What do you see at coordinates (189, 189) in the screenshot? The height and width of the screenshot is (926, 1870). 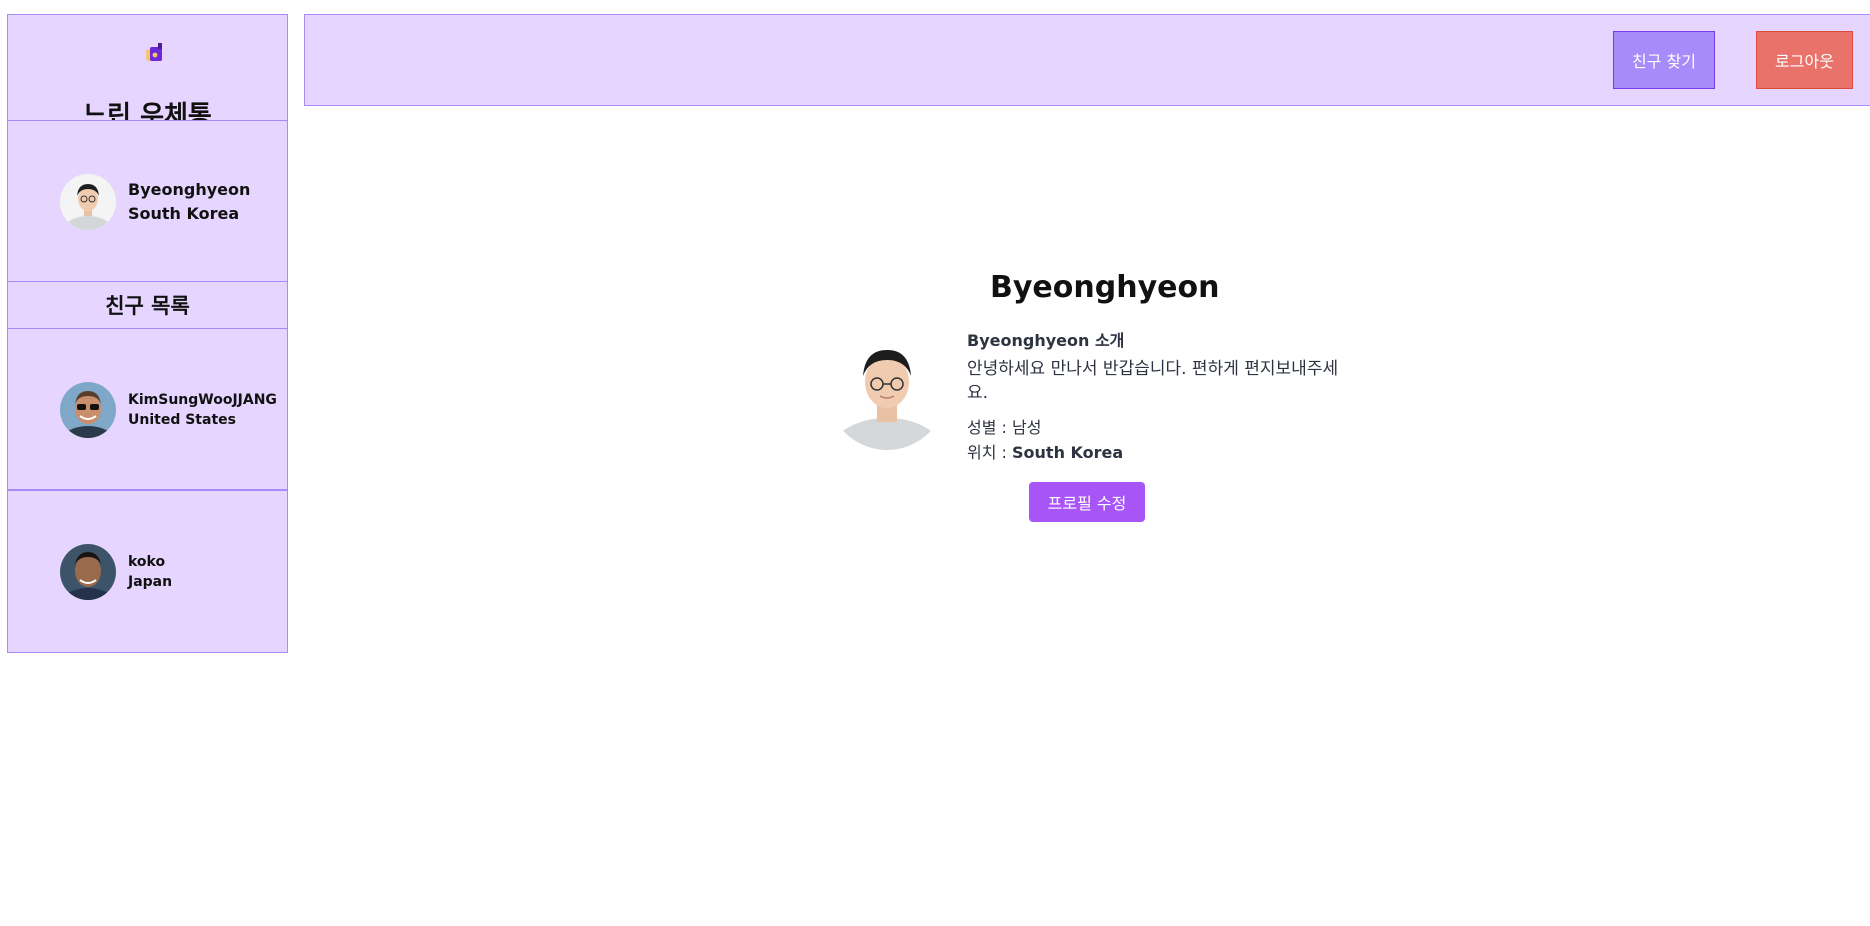 I see `my-name: Byeonghyeon` at bounding box center [189, 189].